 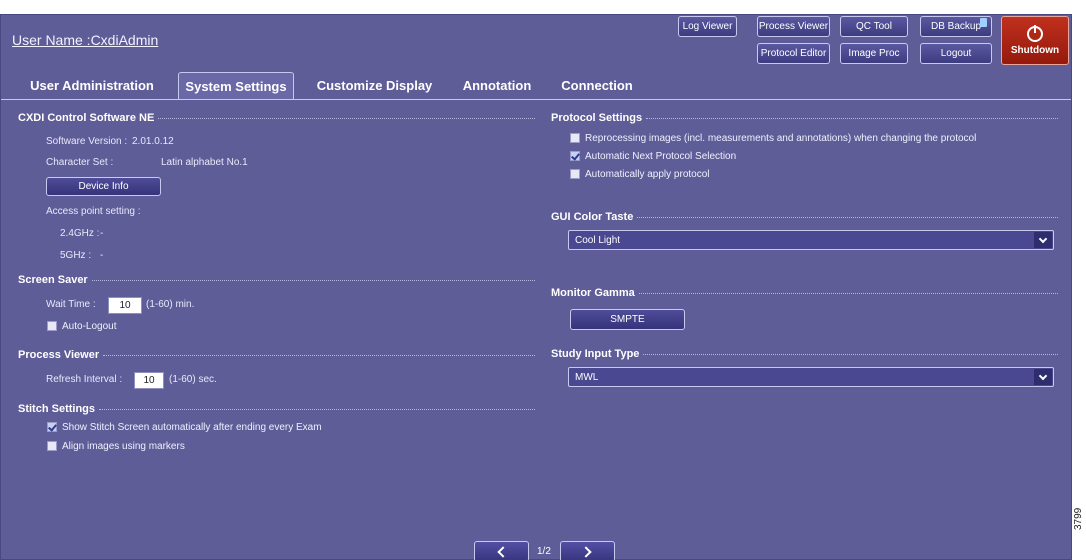 I want to click on process-viewer-section-title: Process Viewer, so click(x=276, y=355).